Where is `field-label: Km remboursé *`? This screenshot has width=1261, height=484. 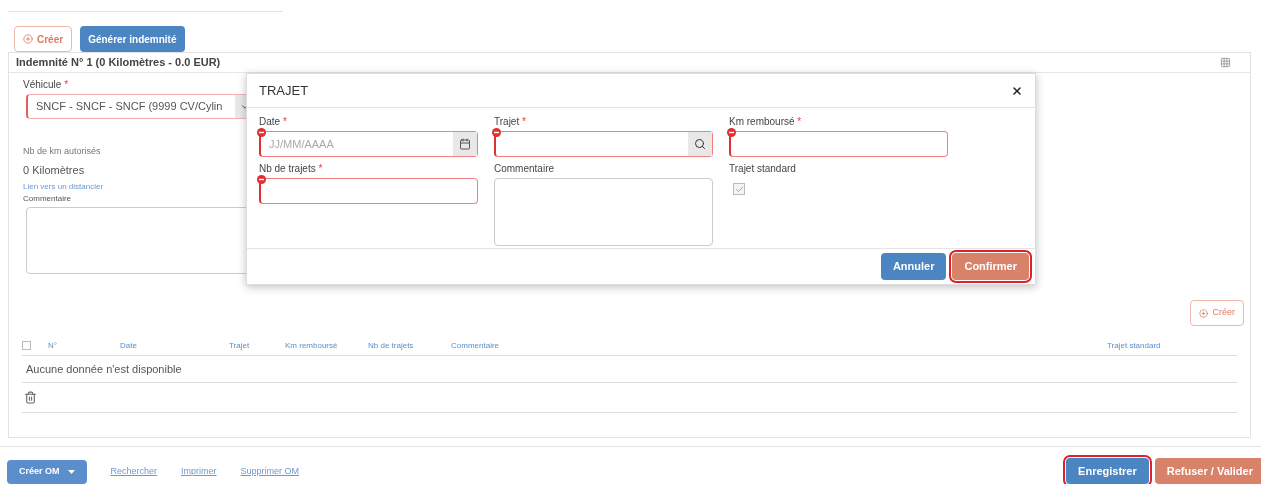
field-label: Km remboursé * is located at coordinates (766, 122).